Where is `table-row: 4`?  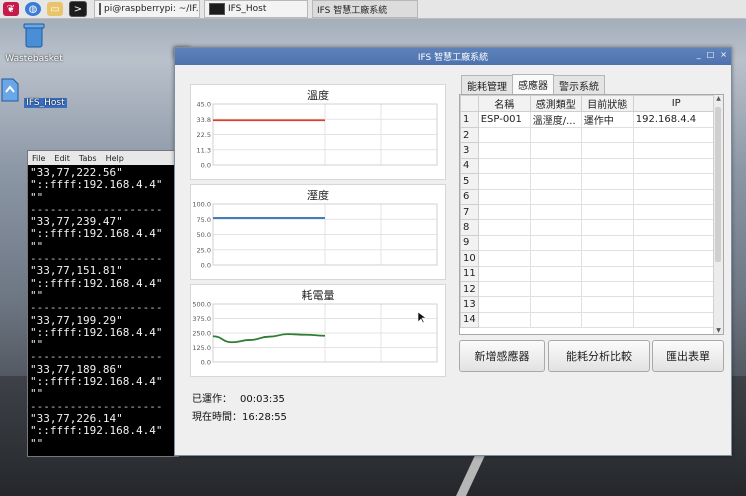 table-row: 4 is located at coordinates (590, 166).